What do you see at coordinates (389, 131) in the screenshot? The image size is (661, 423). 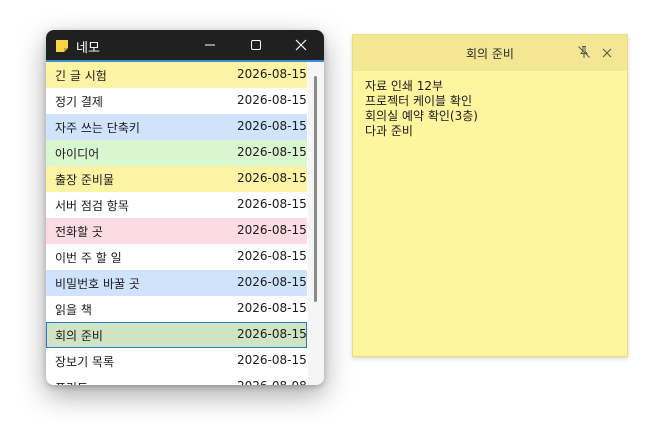 I see `sticky-note-line: 다과 준비` at bounding box center [389, 131].